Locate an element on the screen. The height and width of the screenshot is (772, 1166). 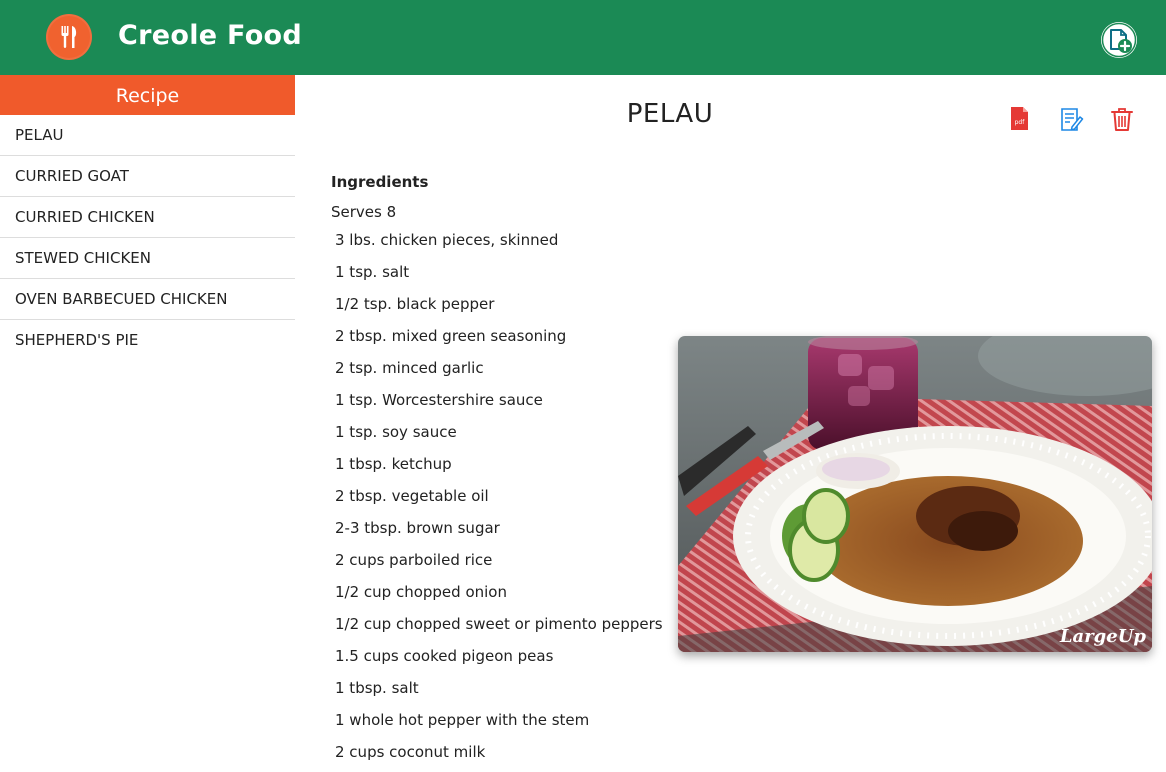
sidebar-item-curried-chicken: CURRIED CHICKEN is located at coordinates (147, 217).